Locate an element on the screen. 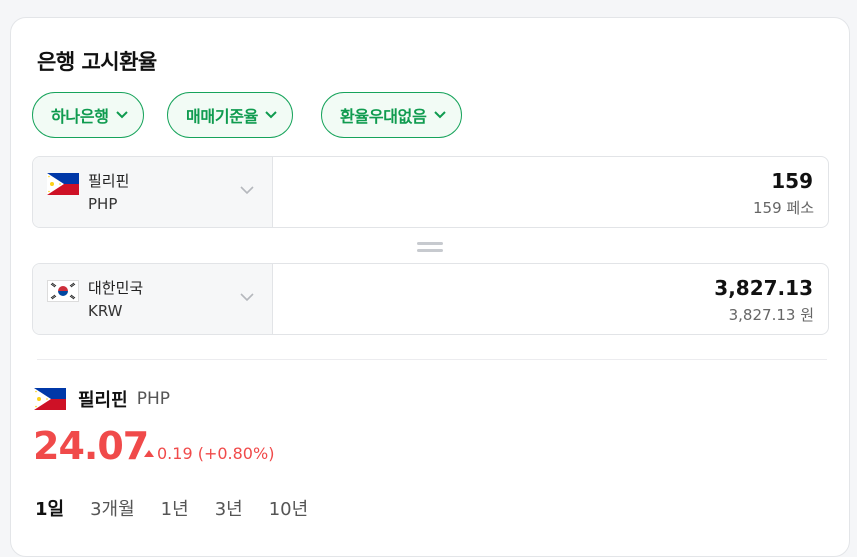 The width and height of the screenshot is (857, 557). from-currency-code: PHP is located at coordinates (103, 204).